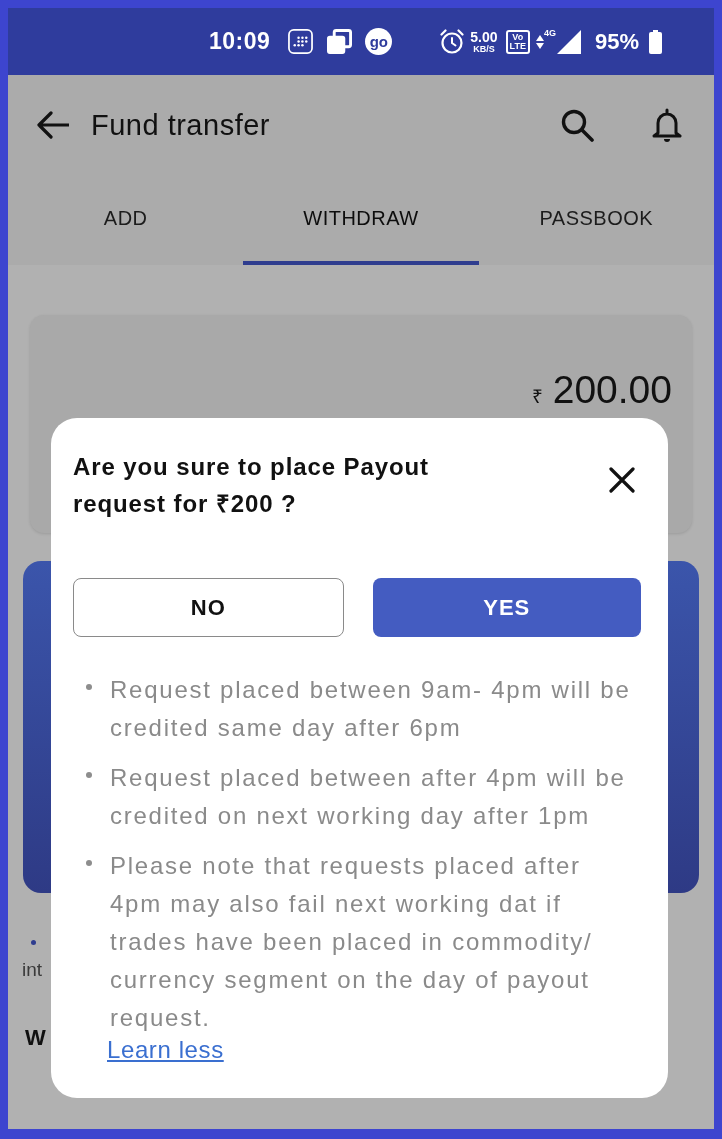 The image size is (722, 1139). What do you see at coordinates (361, 220) in the screenshot?
I see `tab: WITHDRAW` at bounding box center [361, 220].